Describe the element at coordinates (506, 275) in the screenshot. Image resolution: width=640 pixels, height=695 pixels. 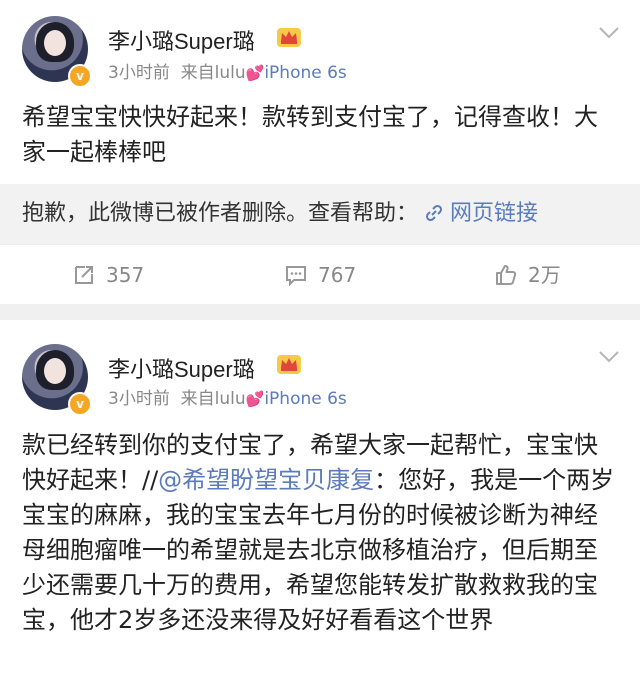
I see `like-icon` at that location.